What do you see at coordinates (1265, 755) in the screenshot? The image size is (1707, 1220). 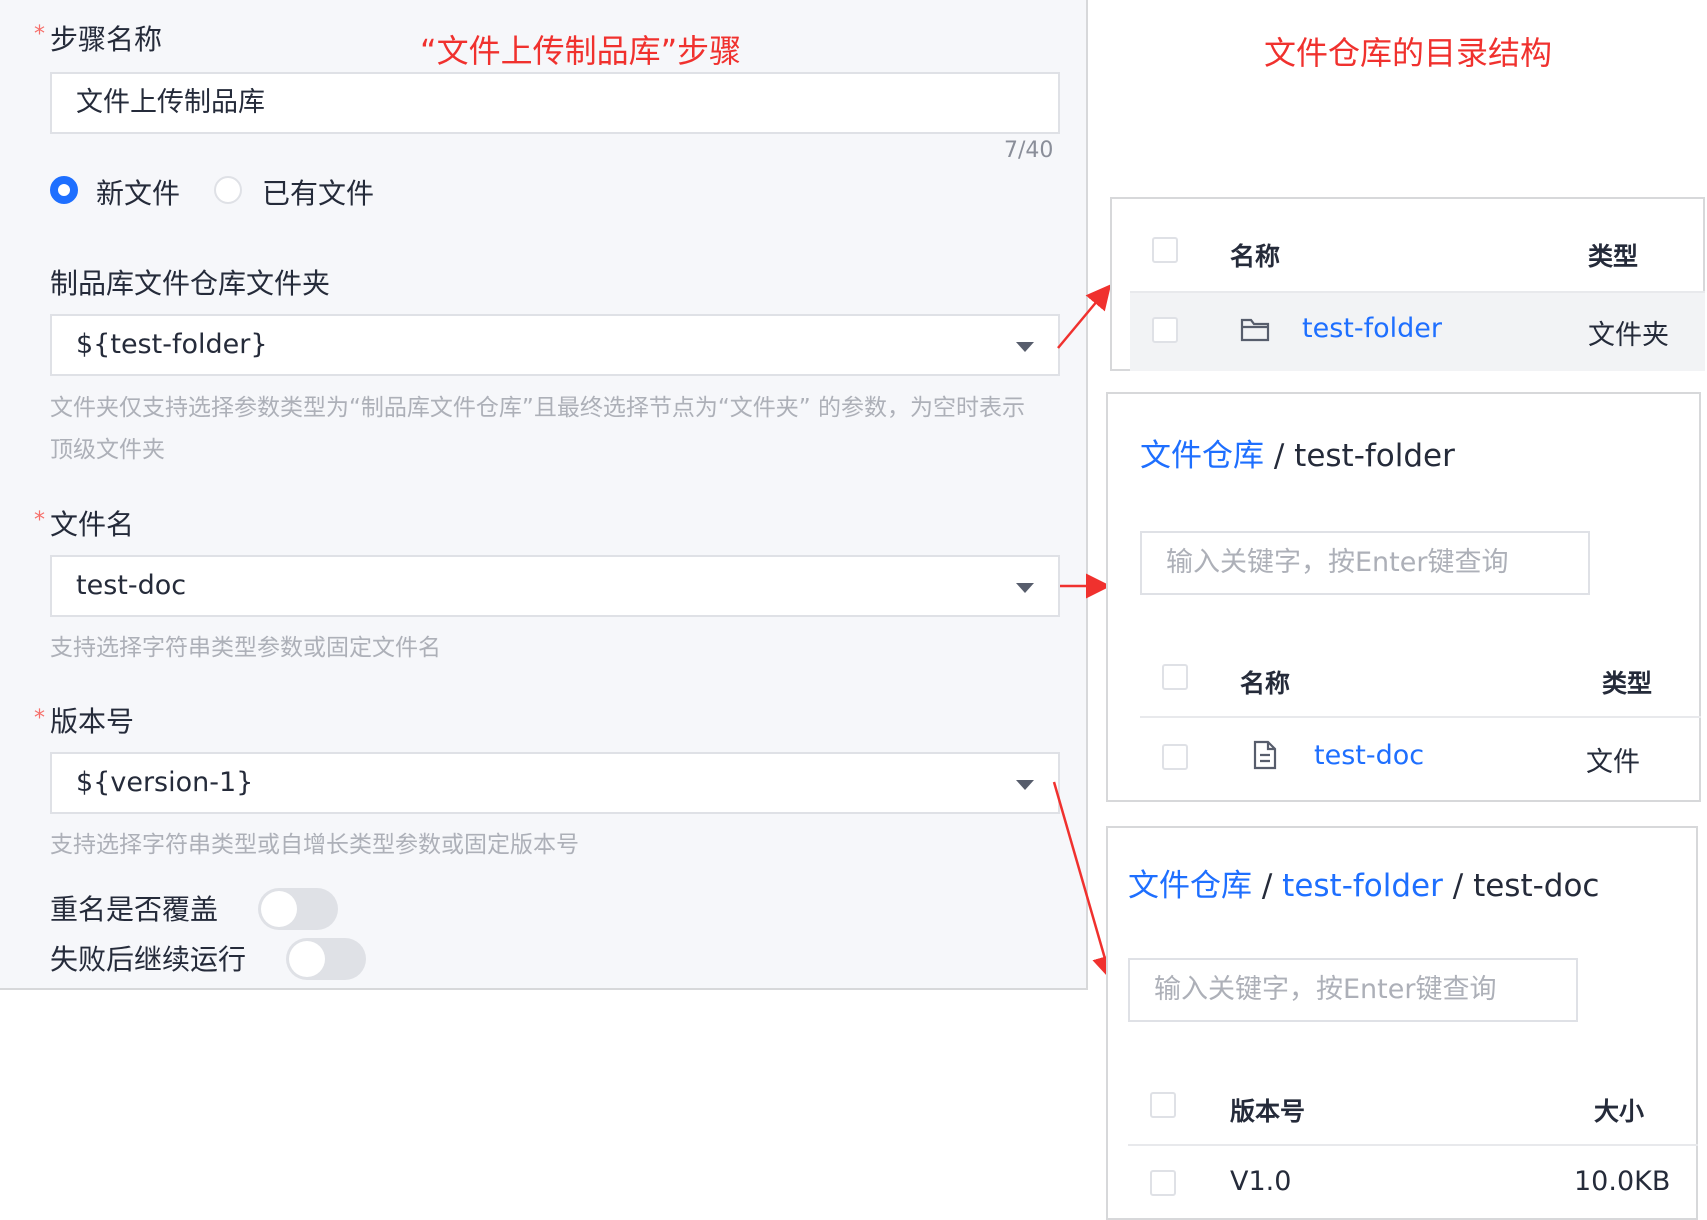 I see `document-icon` at bounding box center [1265, 755].